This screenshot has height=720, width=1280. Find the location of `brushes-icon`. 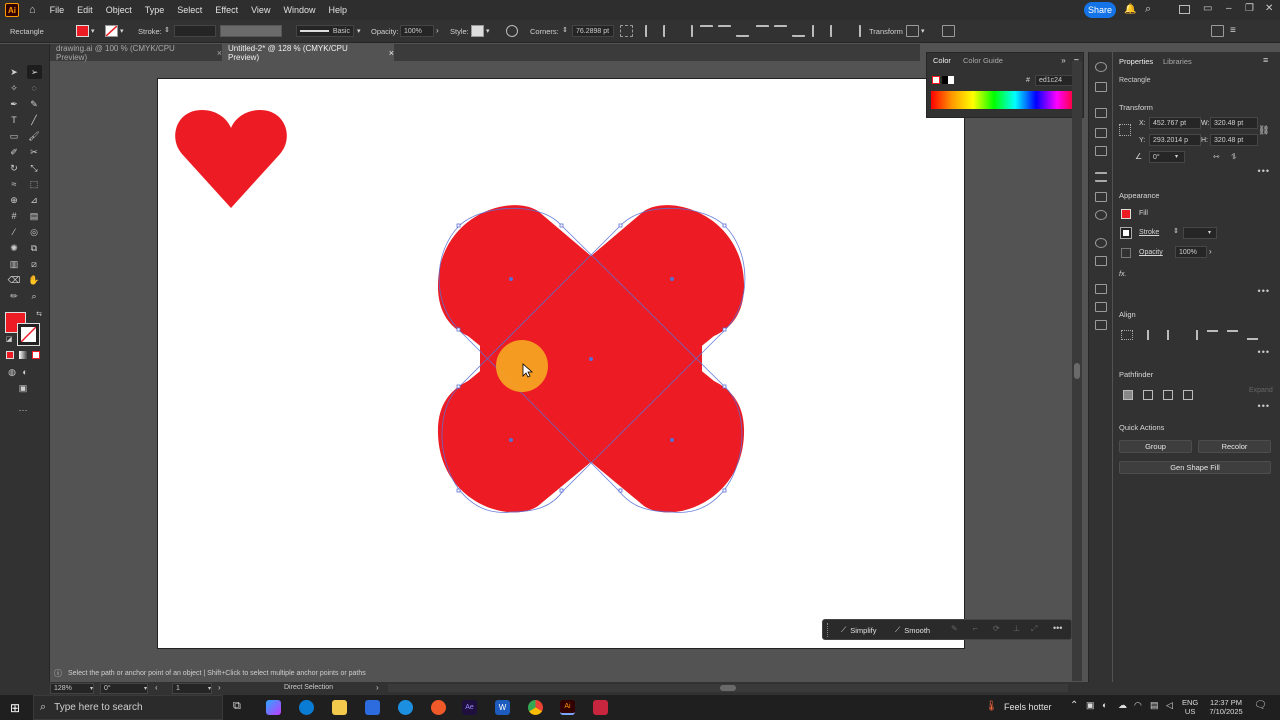

brushes-icon is located at coordinates (1101, 133).